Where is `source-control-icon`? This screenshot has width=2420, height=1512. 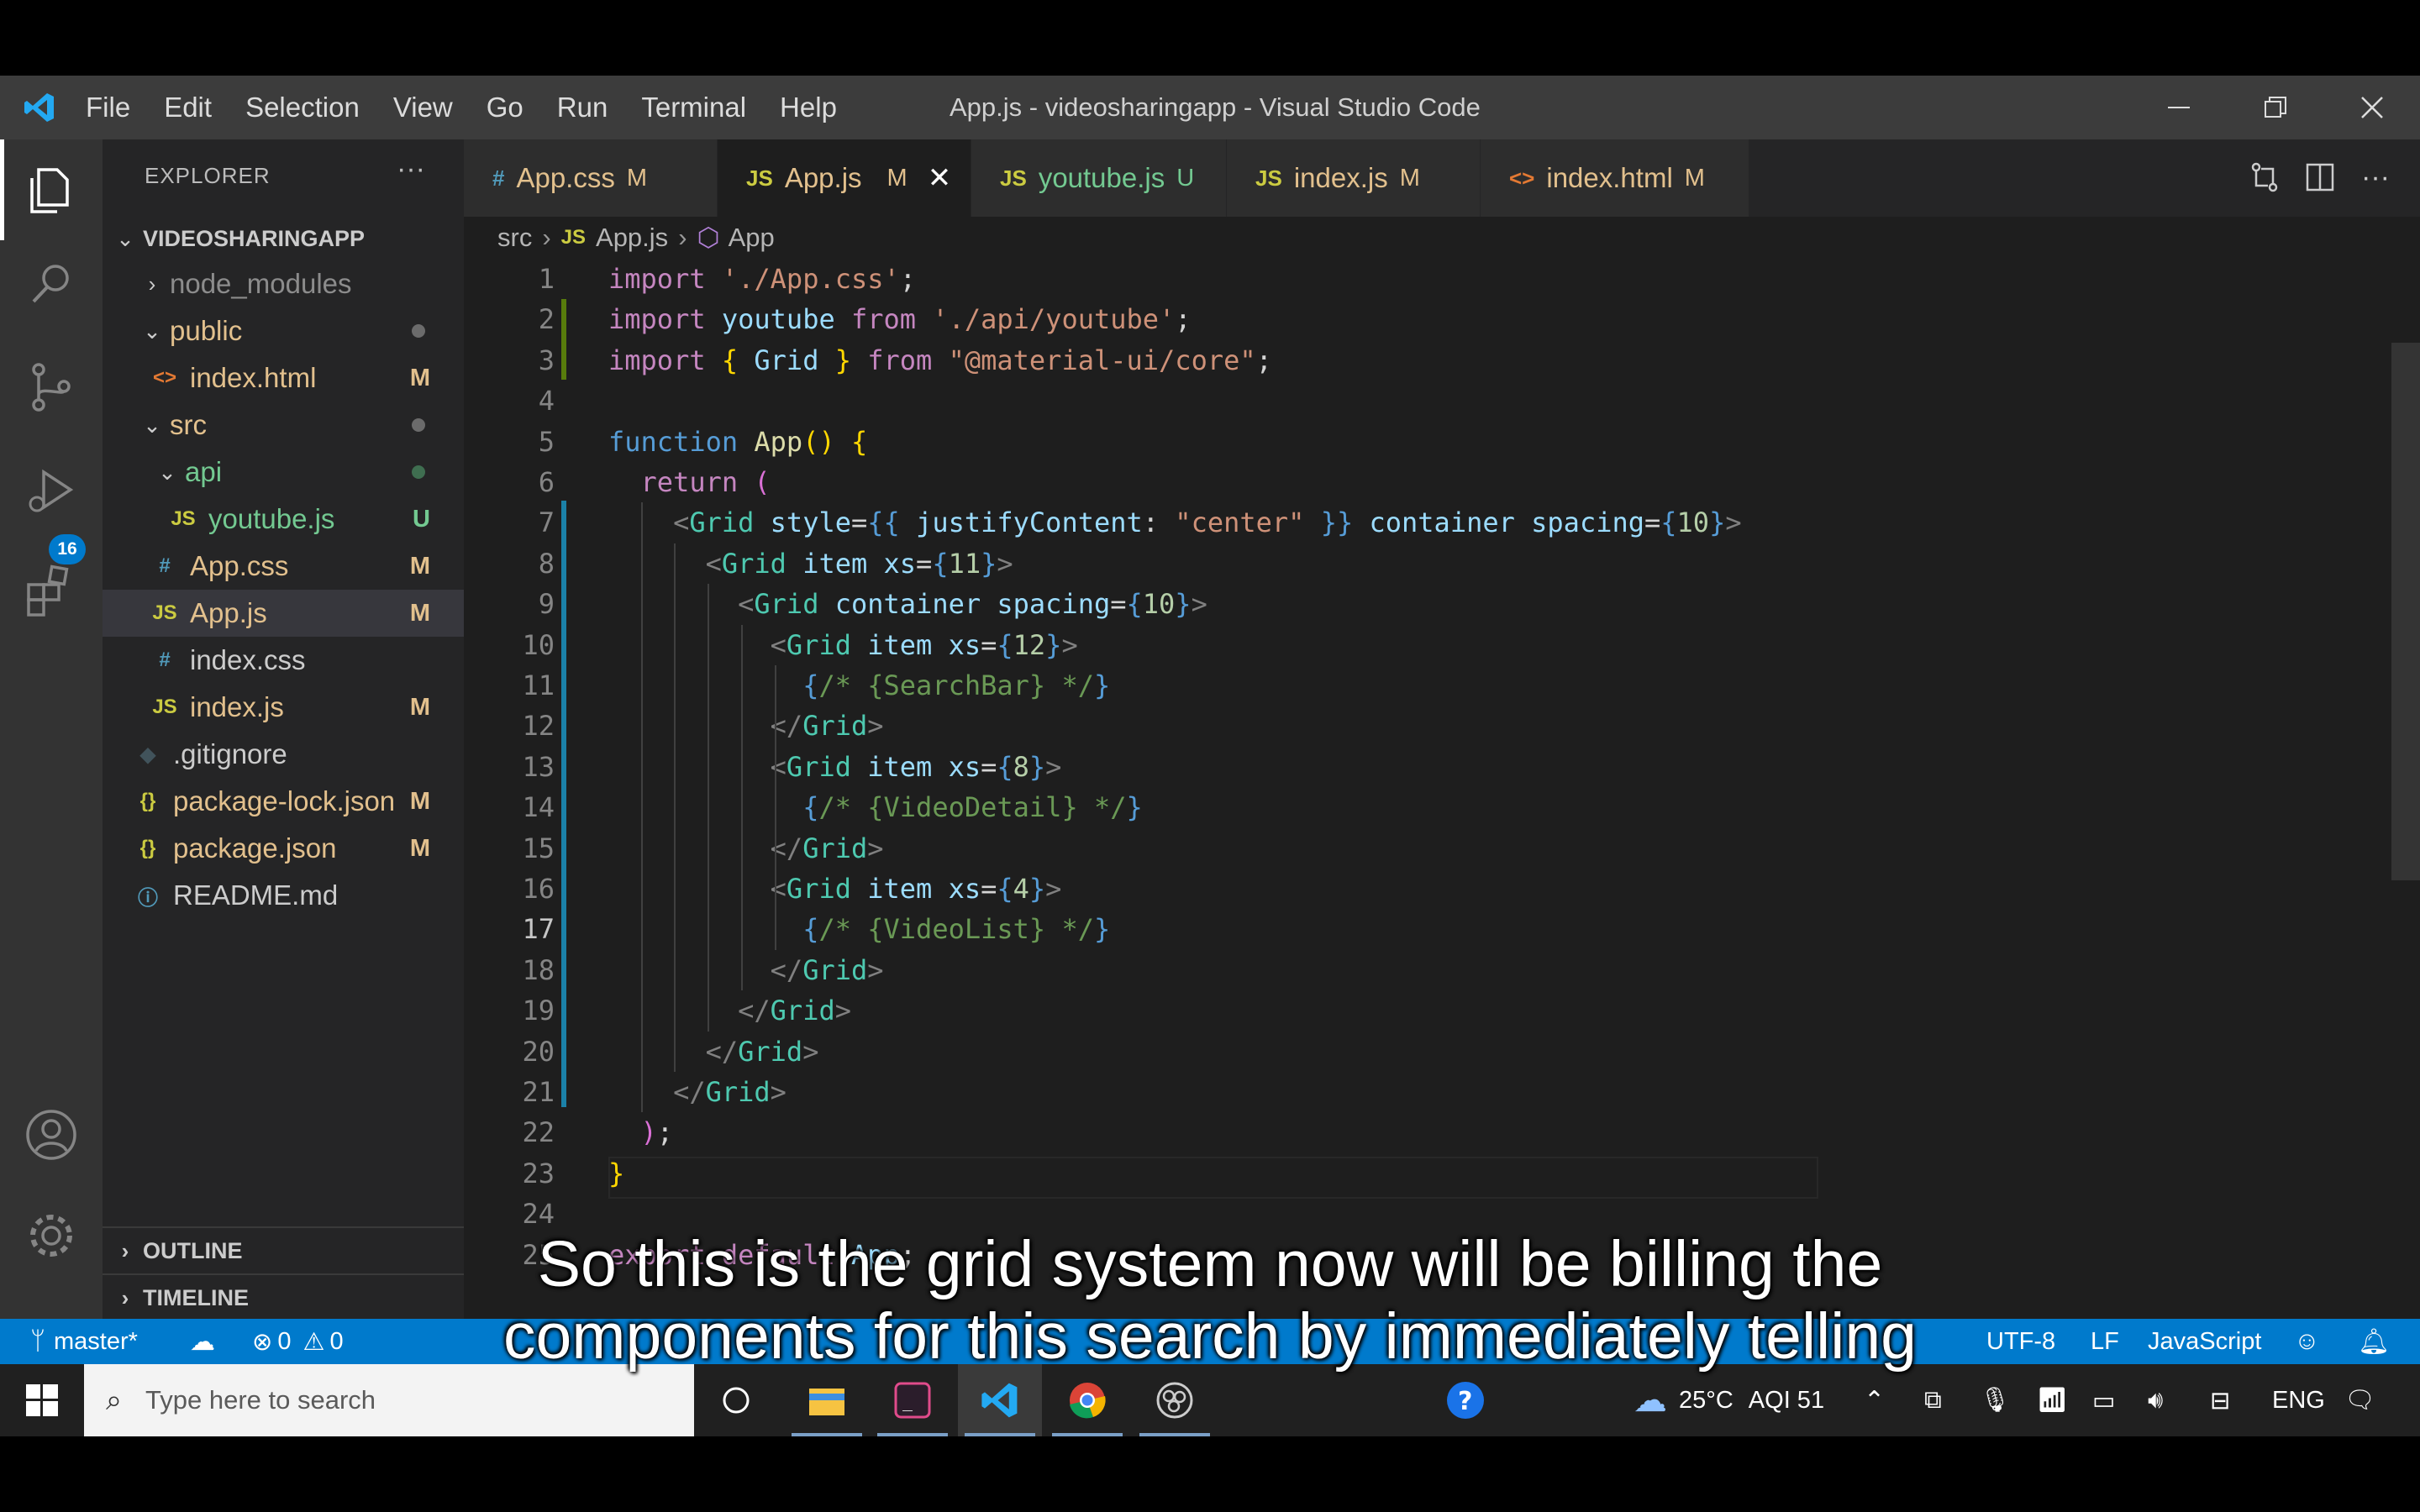 source-control-icon is located at coordinates (51, 387).